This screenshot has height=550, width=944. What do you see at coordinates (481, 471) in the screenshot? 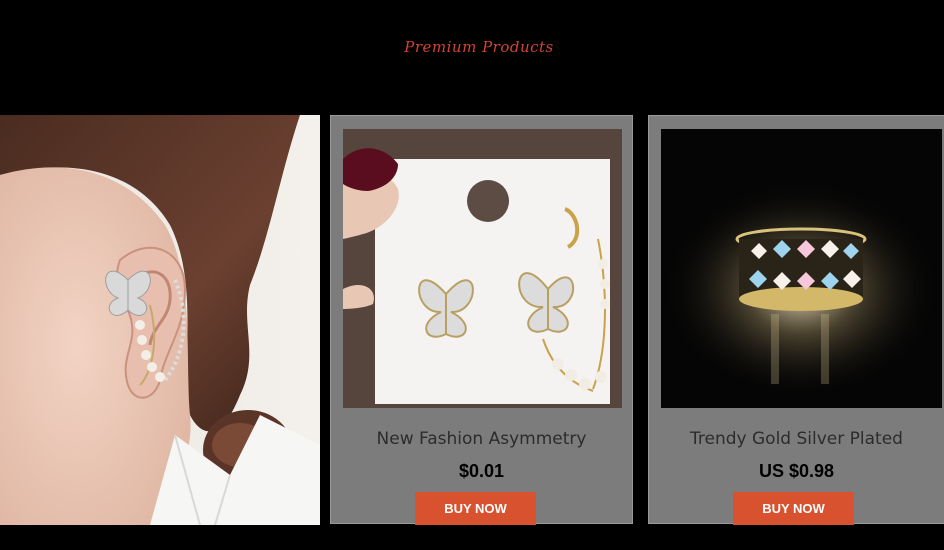
I see `product-price: $0.01` at bounding box center [481, 471].